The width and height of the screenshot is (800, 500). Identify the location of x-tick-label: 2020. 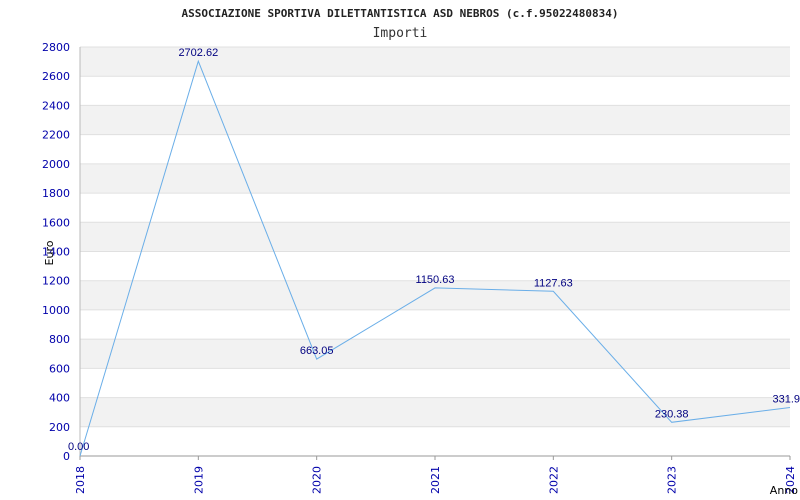
(317, 480).